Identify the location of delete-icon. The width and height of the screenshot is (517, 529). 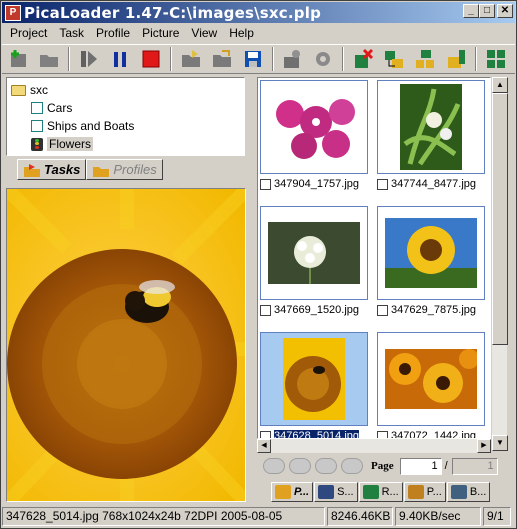
(364, 58).